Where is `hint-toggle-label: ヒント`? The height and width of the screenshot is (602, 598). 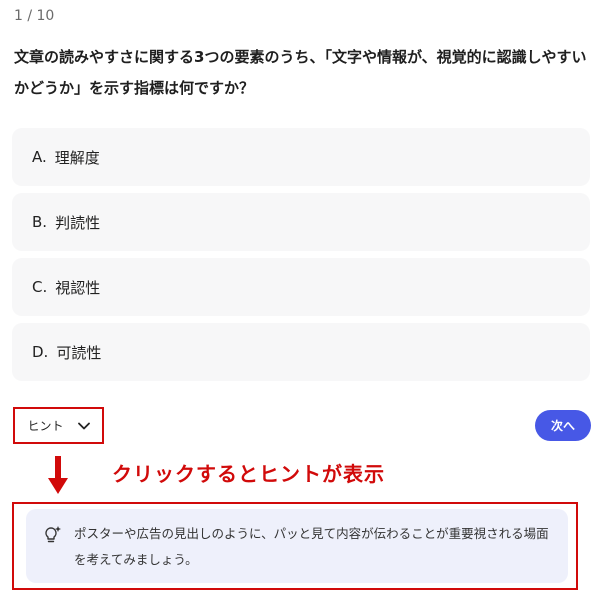
hint-toggle-label: ヒント is located at coordinates (45, 426).